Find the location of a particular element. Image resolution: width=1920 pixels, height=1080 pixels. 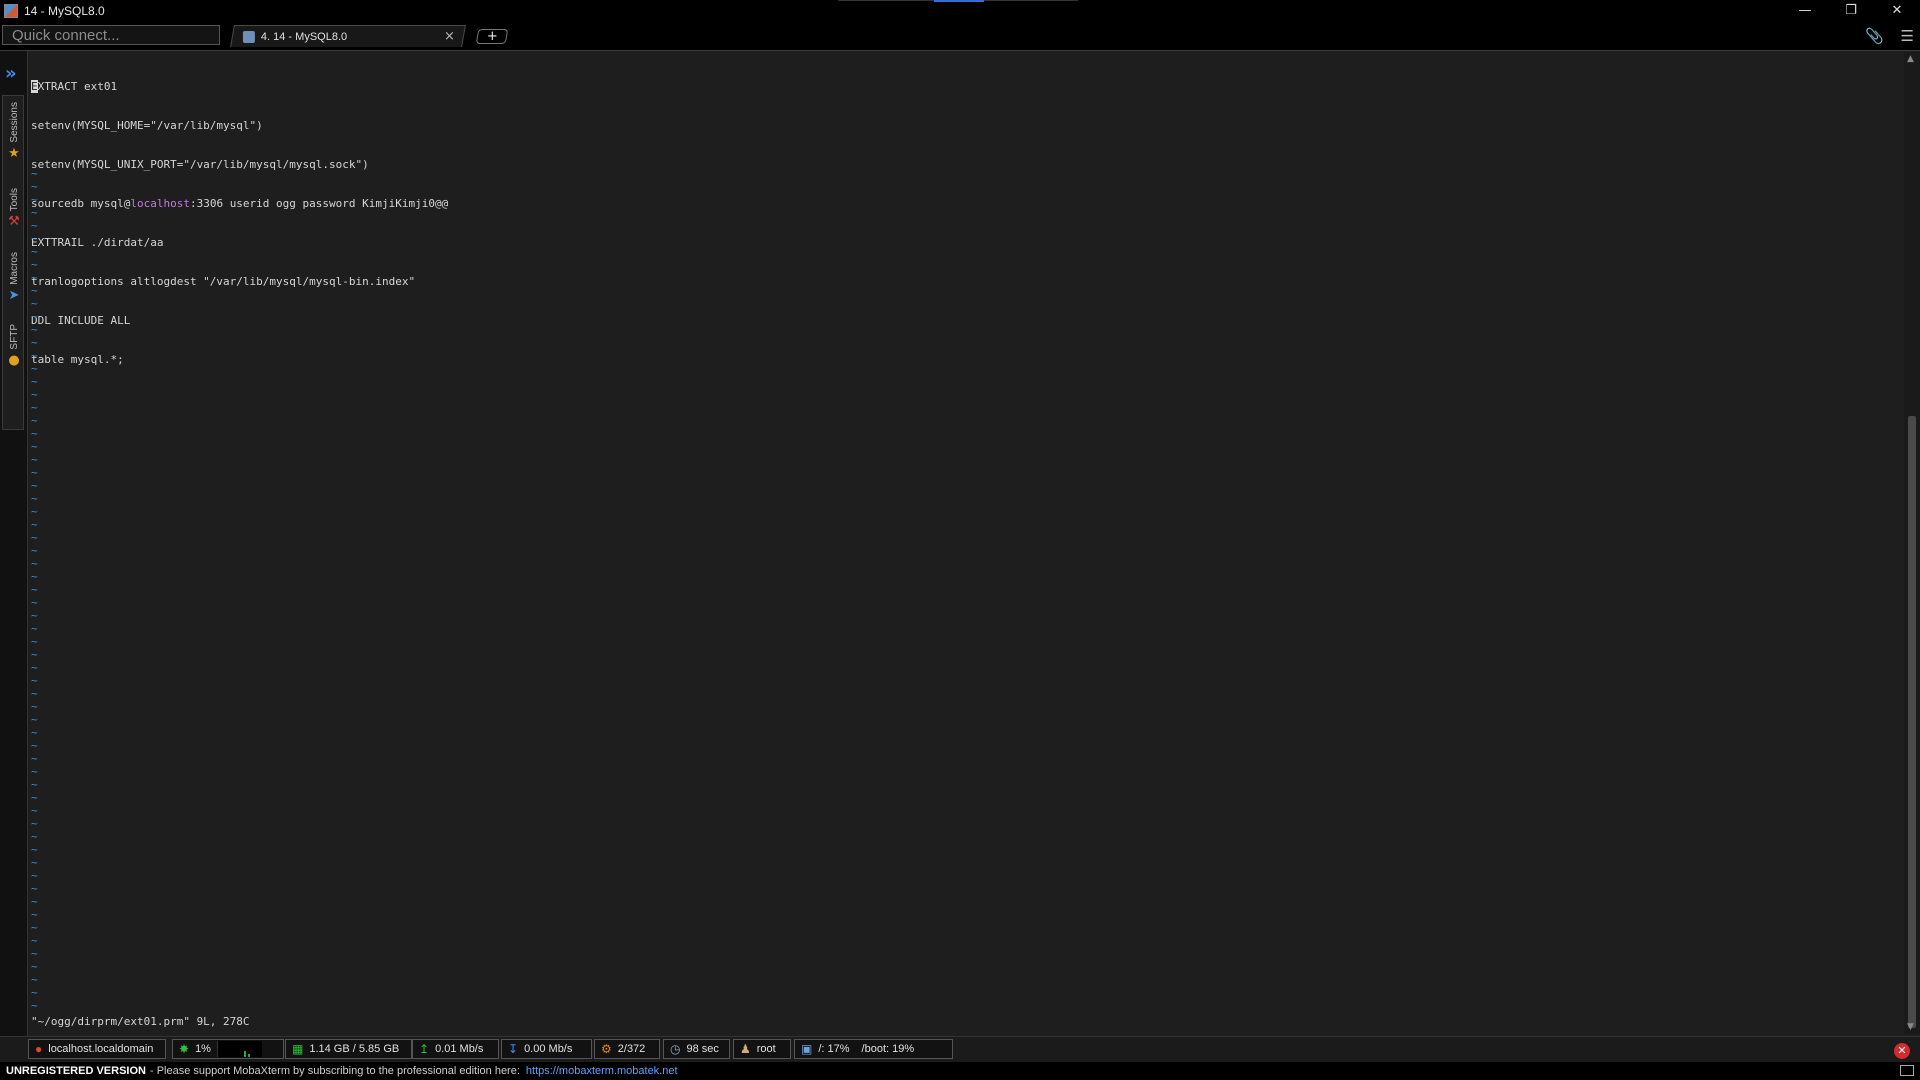

screen-icon is located at coordinates (1907, 1070).